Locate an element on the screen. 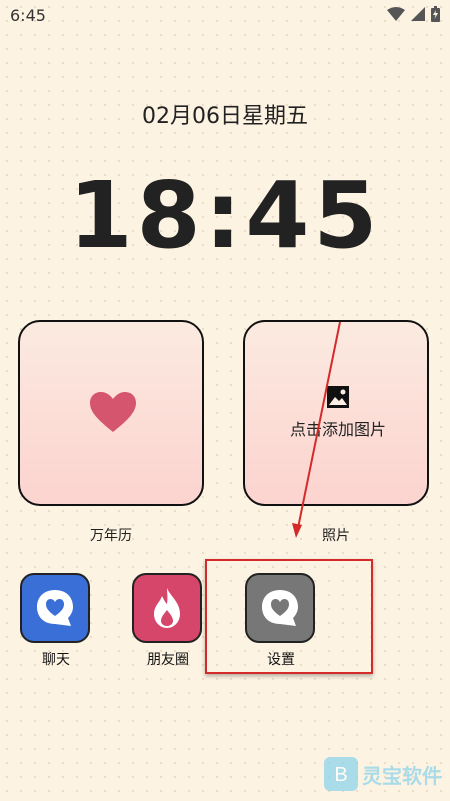 The image size is (450, 801). battery-icon is located at coordinates (435, 14).